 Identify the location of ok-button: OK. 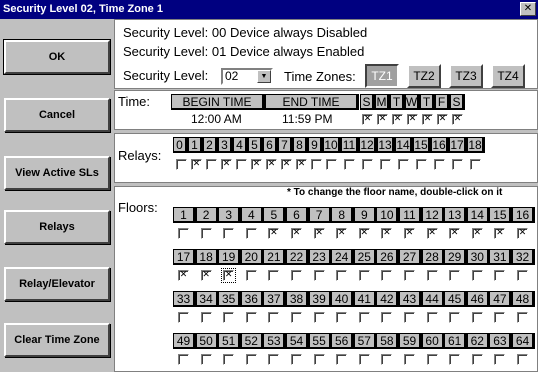
(57, 57).